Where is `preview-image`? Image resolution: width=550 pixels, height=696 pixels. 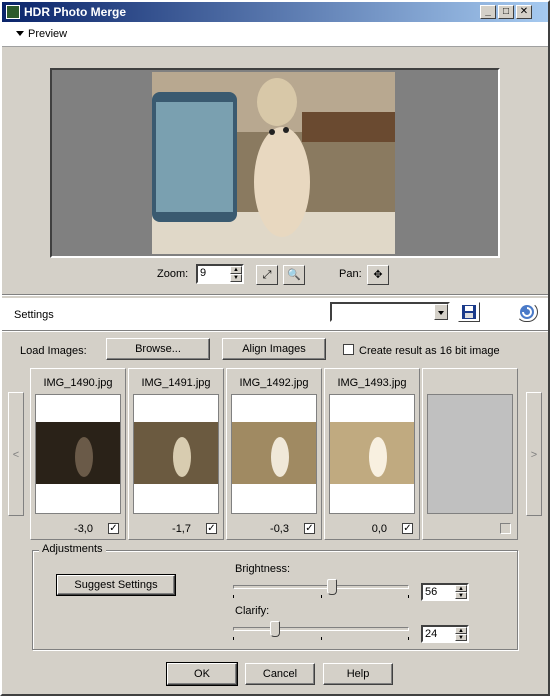 preview-image is located at coordinates (273, 163).